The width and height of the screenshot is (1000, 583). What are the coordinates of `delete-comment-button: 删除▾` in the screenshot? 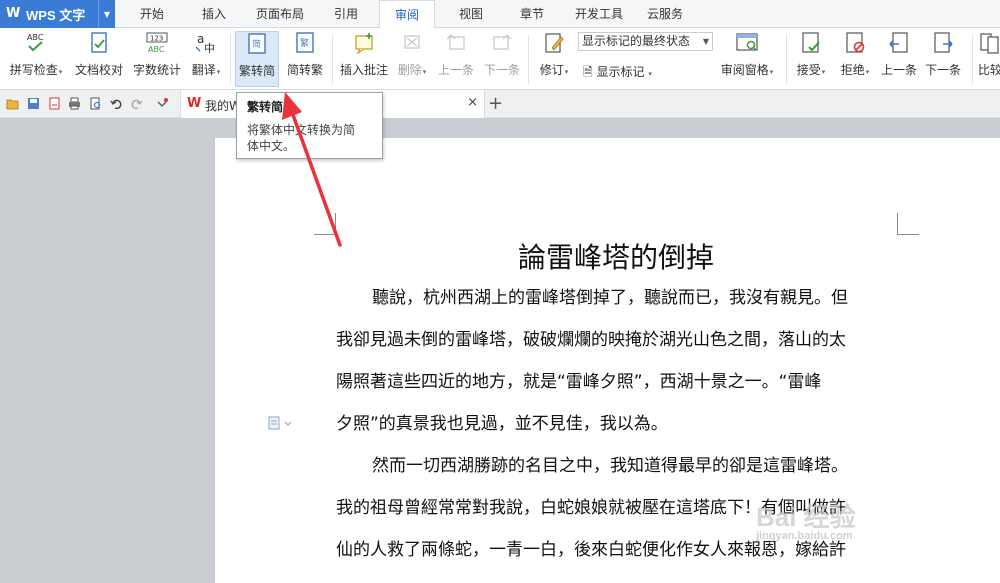 It's located at (412, 54).